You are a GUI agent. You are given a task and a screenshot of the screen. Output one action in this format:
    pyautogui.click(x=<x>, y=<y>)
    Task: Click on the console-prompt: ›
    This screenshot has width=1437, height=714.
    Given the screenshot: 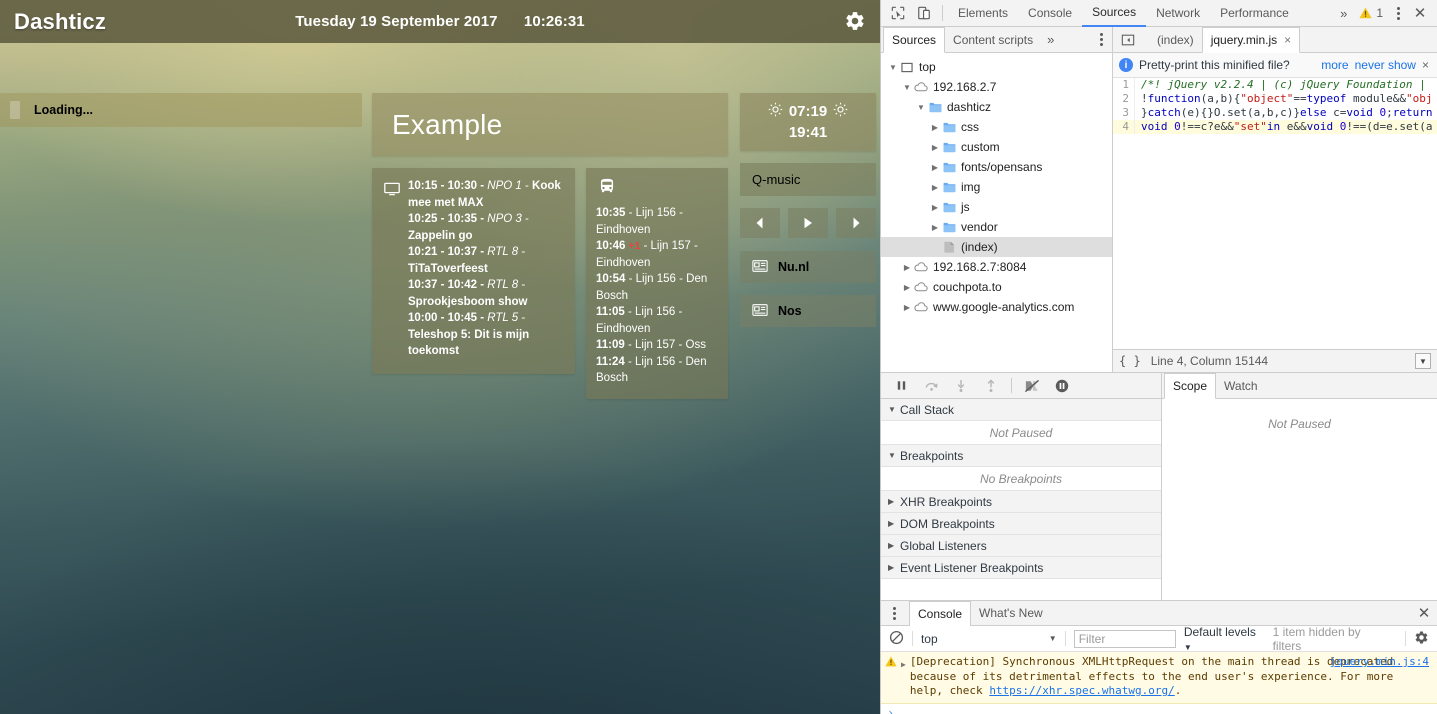 What is the action you would take?
    pyautogui.click(x=1159, y=709)
    